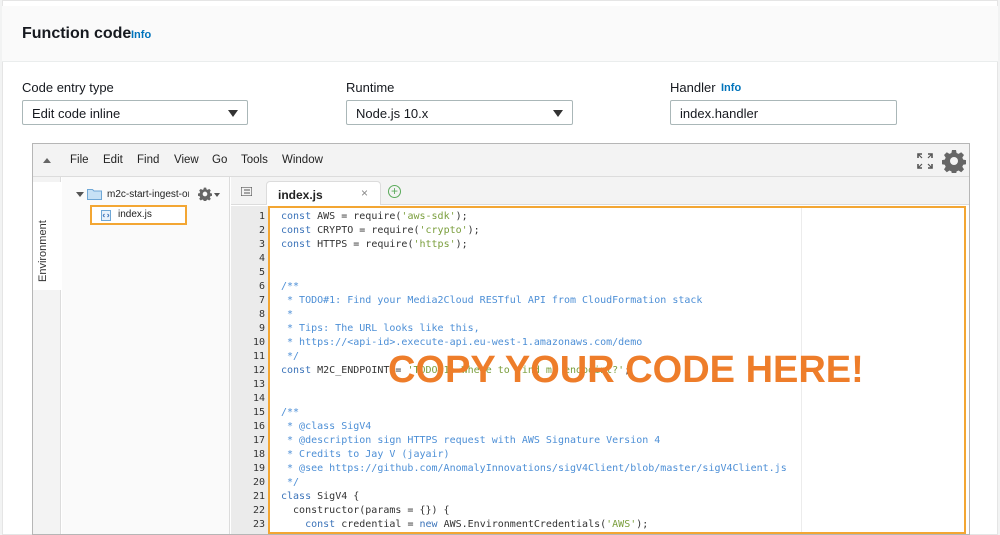  What do you see at coordinates (261, 272) in the screenshot?
I see `line-number: 5` at bounding box center [261, 272].